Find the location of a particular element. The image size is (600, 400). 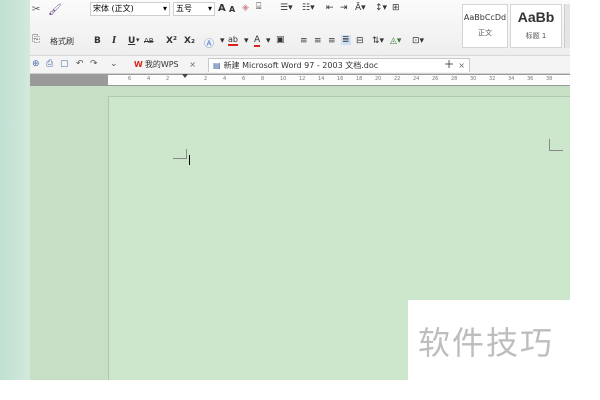

italic-button: I is located at coordinates (114, 41).